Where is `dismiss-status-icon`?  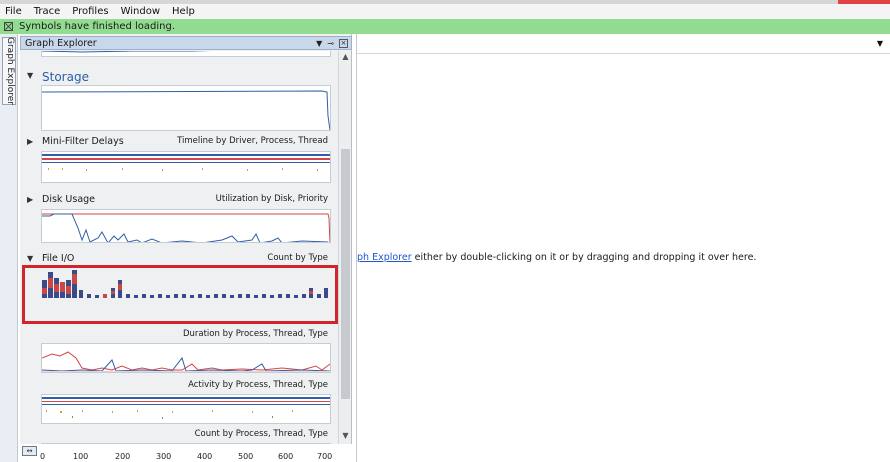 dismiss-status-icon is located at coordinates (8, 26).